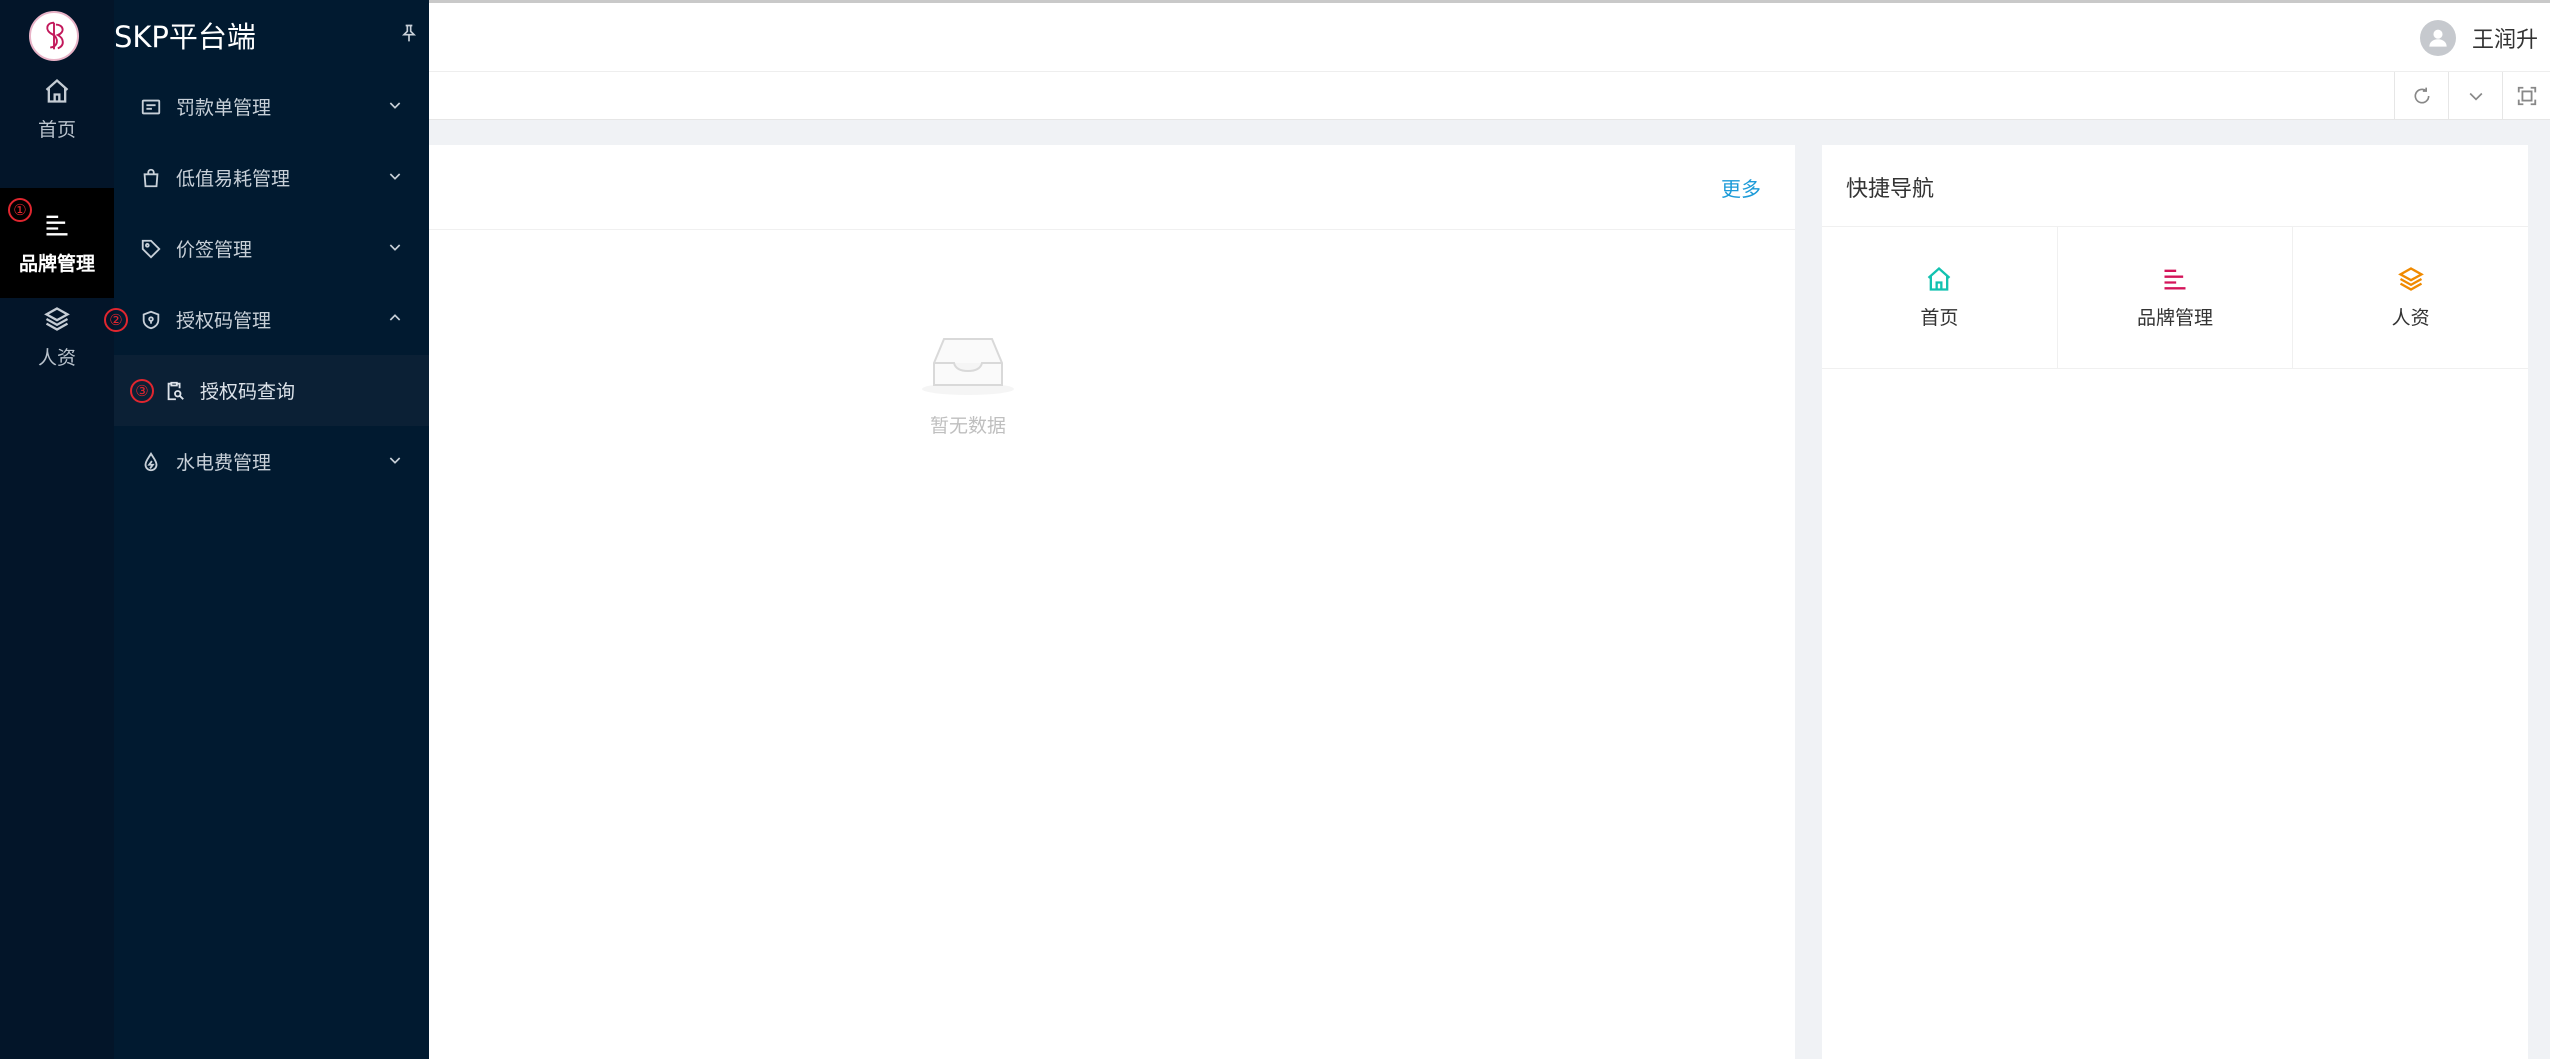  Describe the element at coordinates (224, 108) in the screenshot. I see `menu-item-label: 罚款单管理` at that location.